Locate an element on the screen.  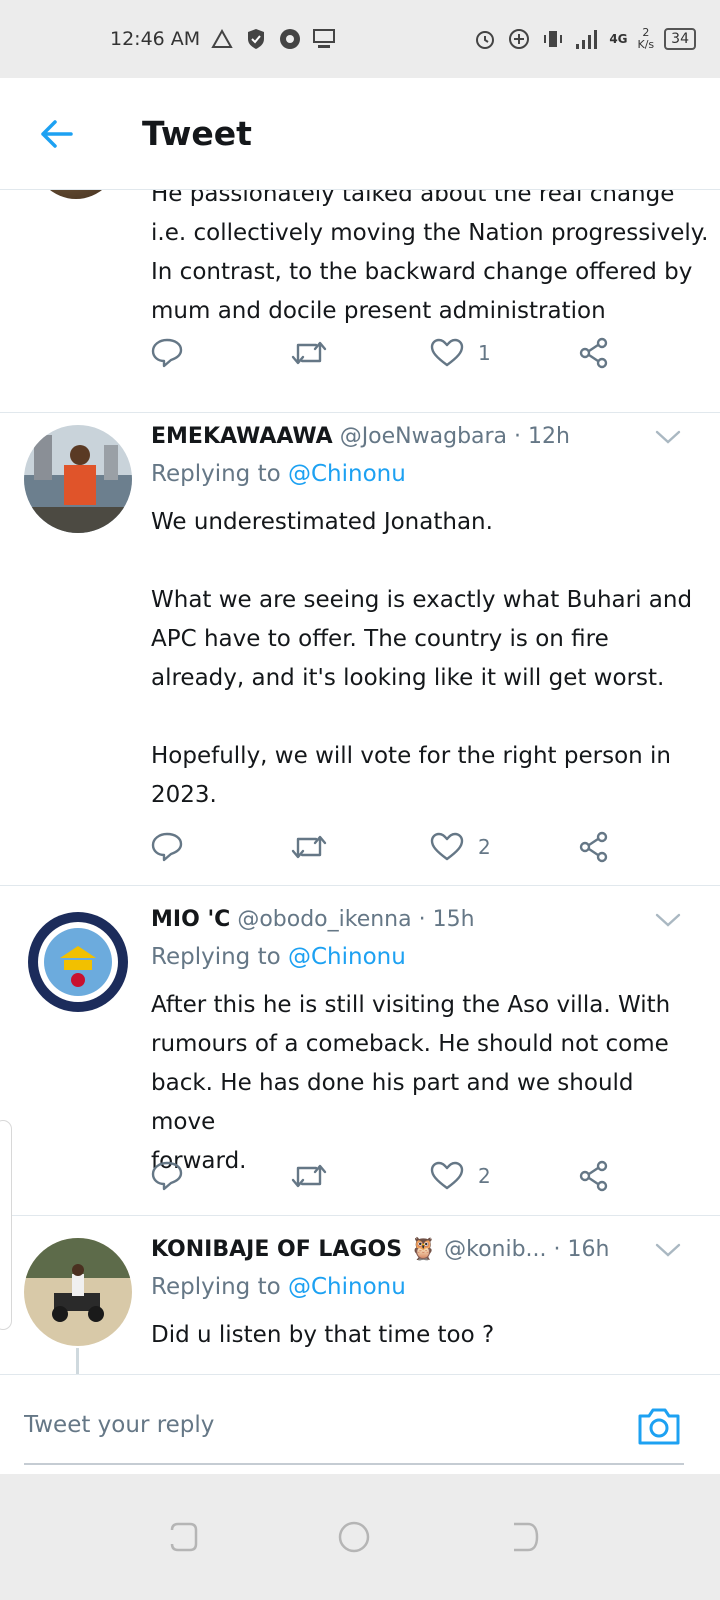
like-button: 1 is located at coordinates (460, 353).